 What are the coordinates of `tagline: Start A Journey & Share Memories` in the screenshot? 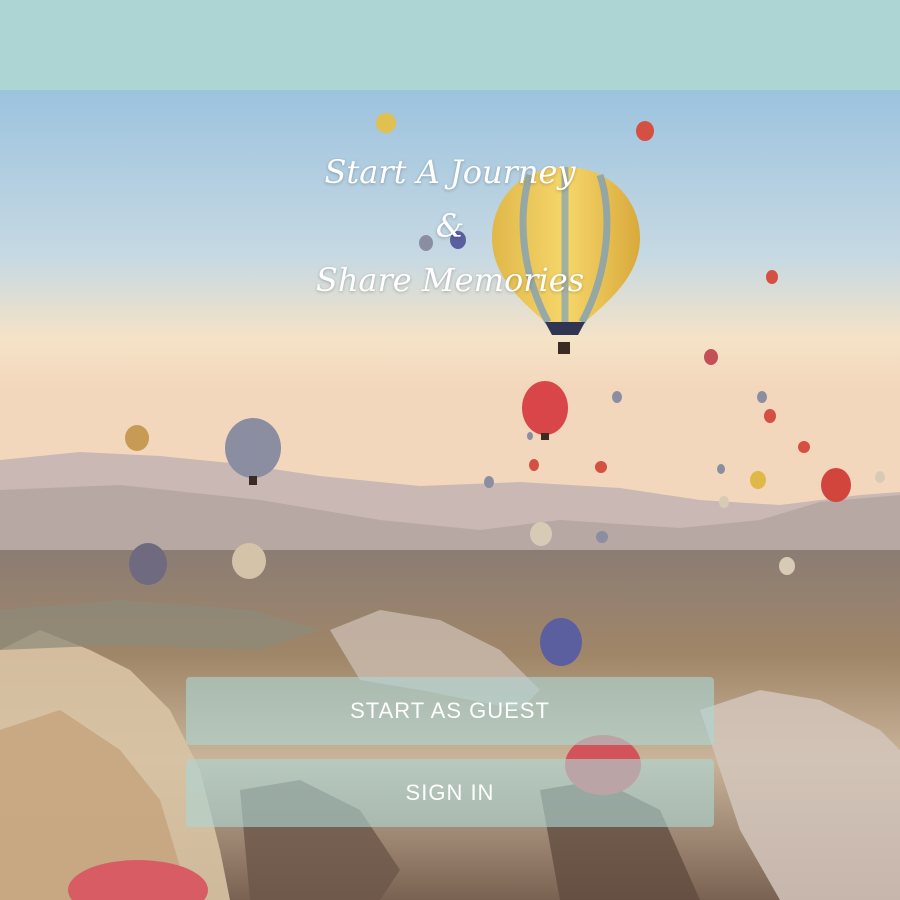 It's located at (450, 226).